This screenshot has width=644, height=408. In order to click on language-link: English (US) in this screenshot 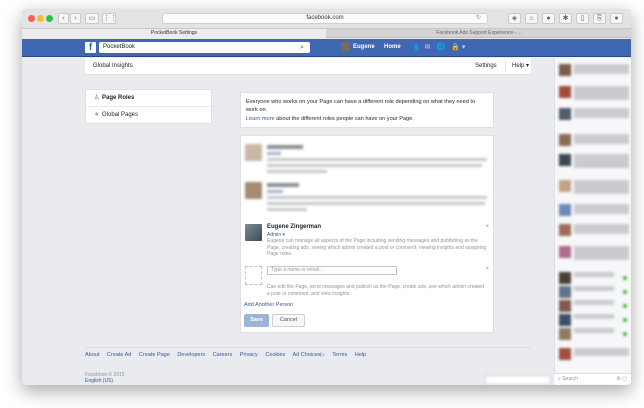, I will do `click(99, 381)`.